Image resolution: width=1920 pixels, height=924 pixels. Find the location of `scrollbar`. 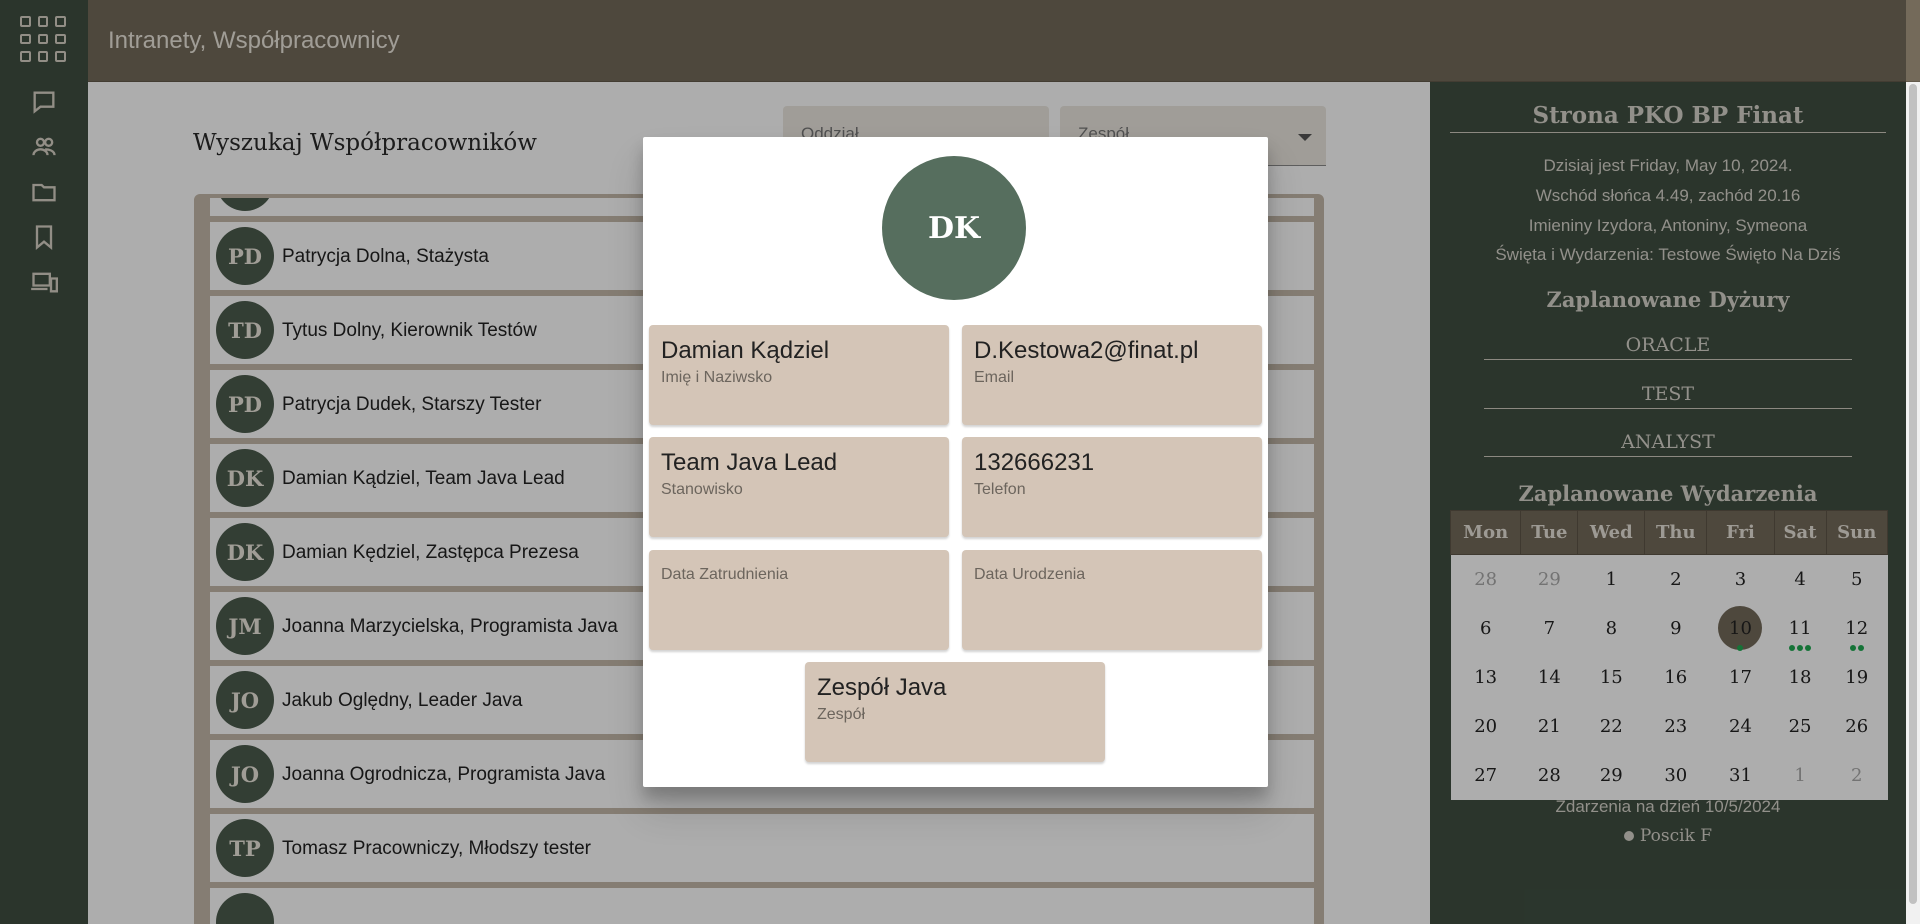

scrollbar is located at coordinates (1913, 503).